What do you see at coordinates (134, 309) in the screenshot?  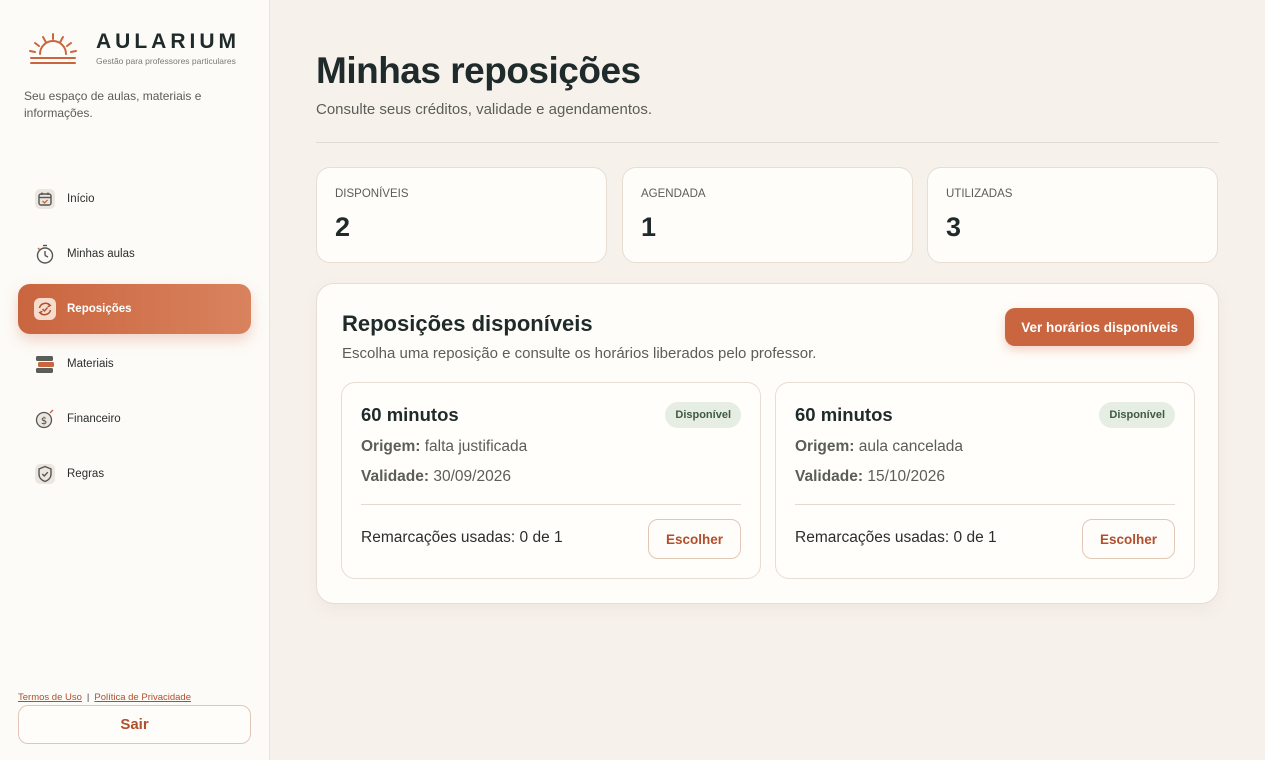 I see `sidebar-item-reposicoes: Reposições` at bounding box center [134, 309].